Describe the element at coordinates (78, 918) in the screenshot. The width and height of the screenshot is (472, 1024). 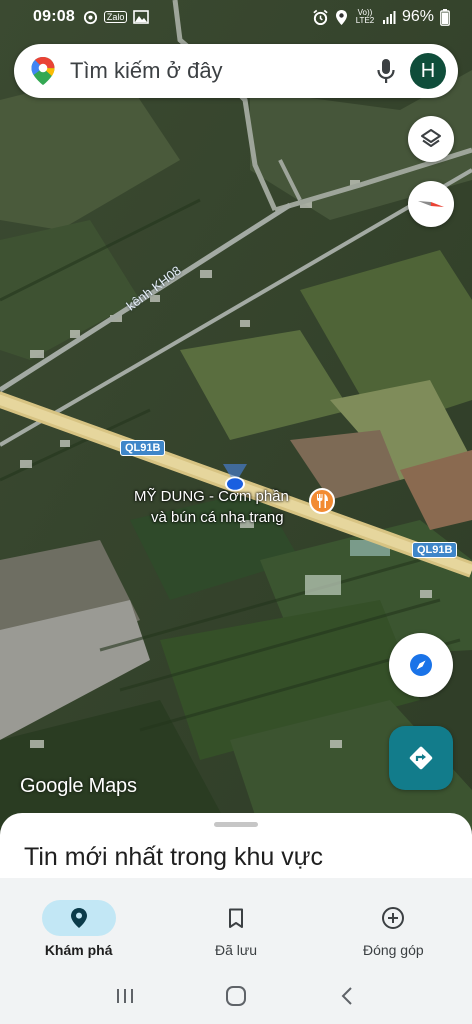
I see `explore-pin-icon` at that location.